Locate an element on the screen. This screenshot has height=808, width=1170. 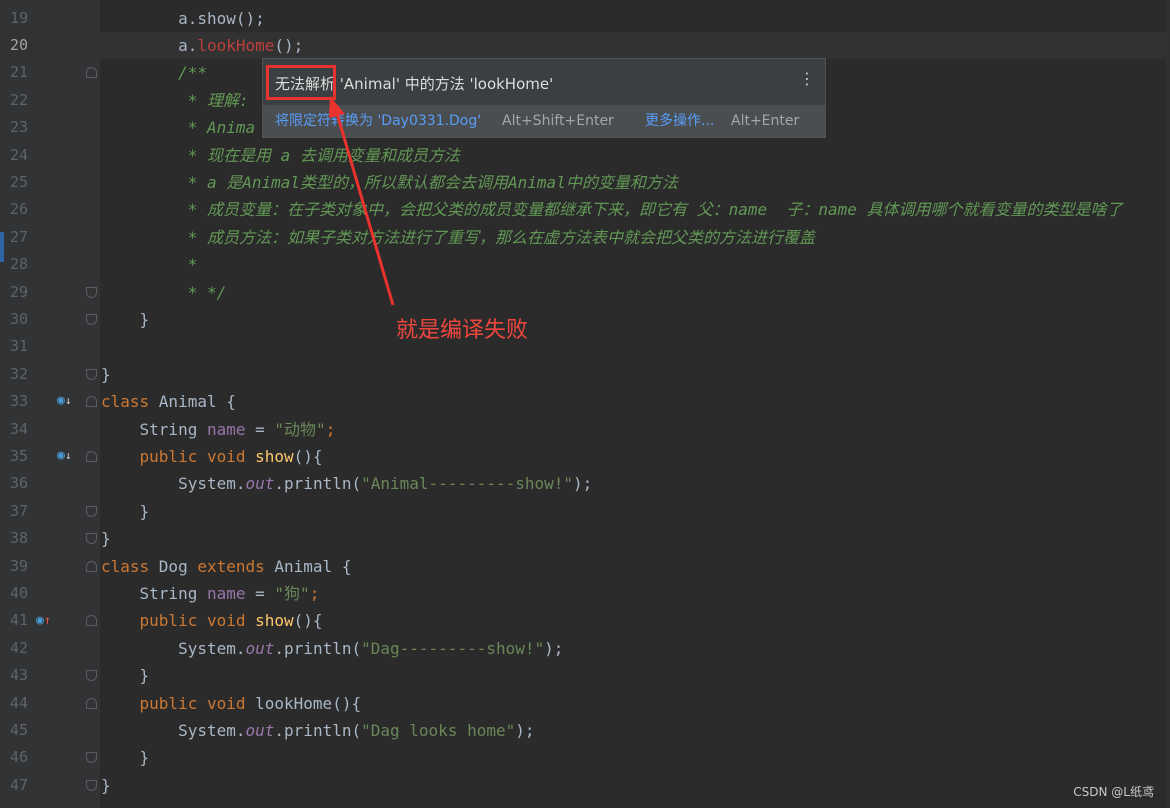
code-line: 29 * */ is located at coordinates (585, 292).